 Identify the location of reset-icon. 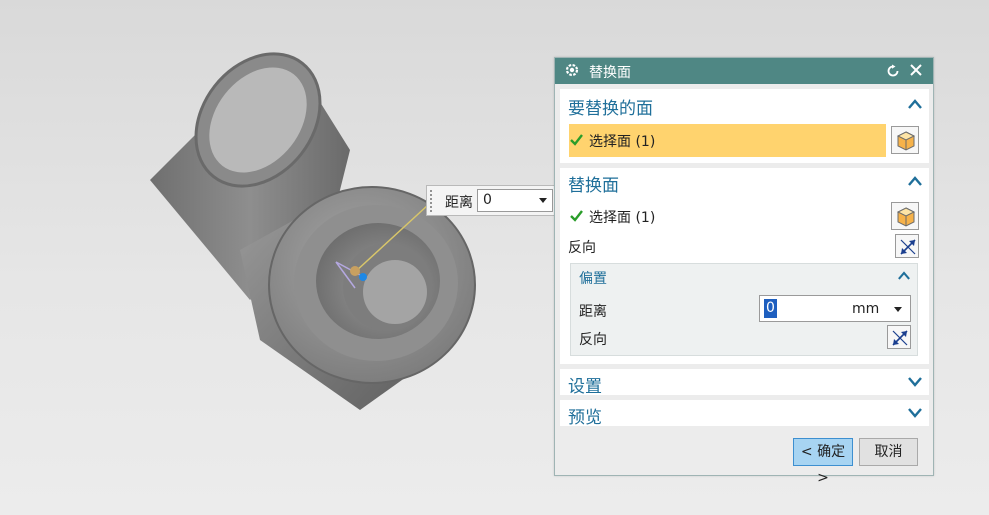
(893, 71).